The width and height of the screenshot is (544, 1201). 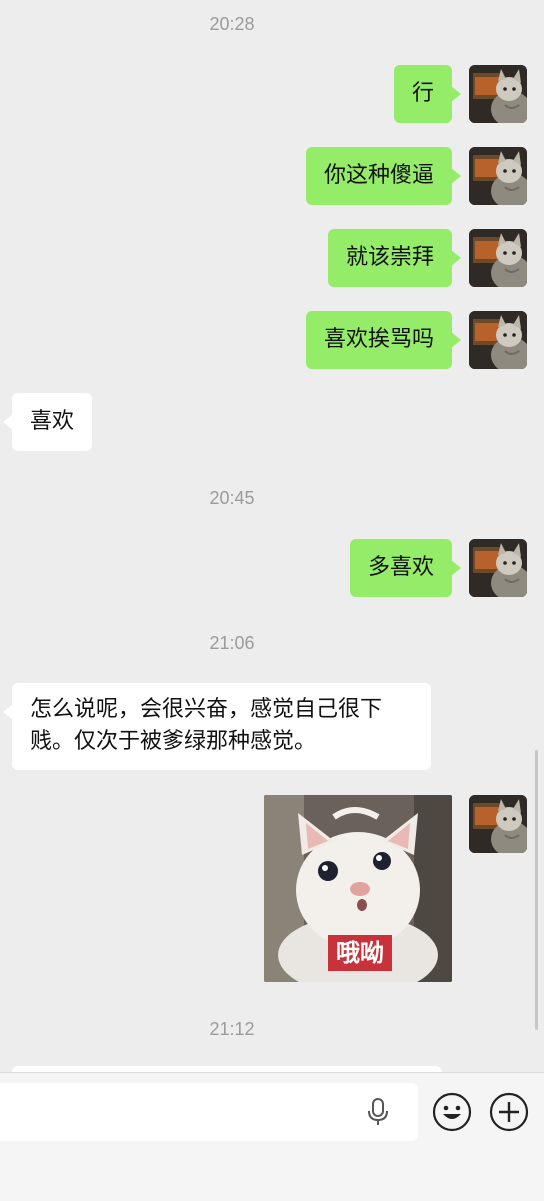 I want to click on message-bubble-outgoing: 就该崇拜, so click(x=394, y=258).